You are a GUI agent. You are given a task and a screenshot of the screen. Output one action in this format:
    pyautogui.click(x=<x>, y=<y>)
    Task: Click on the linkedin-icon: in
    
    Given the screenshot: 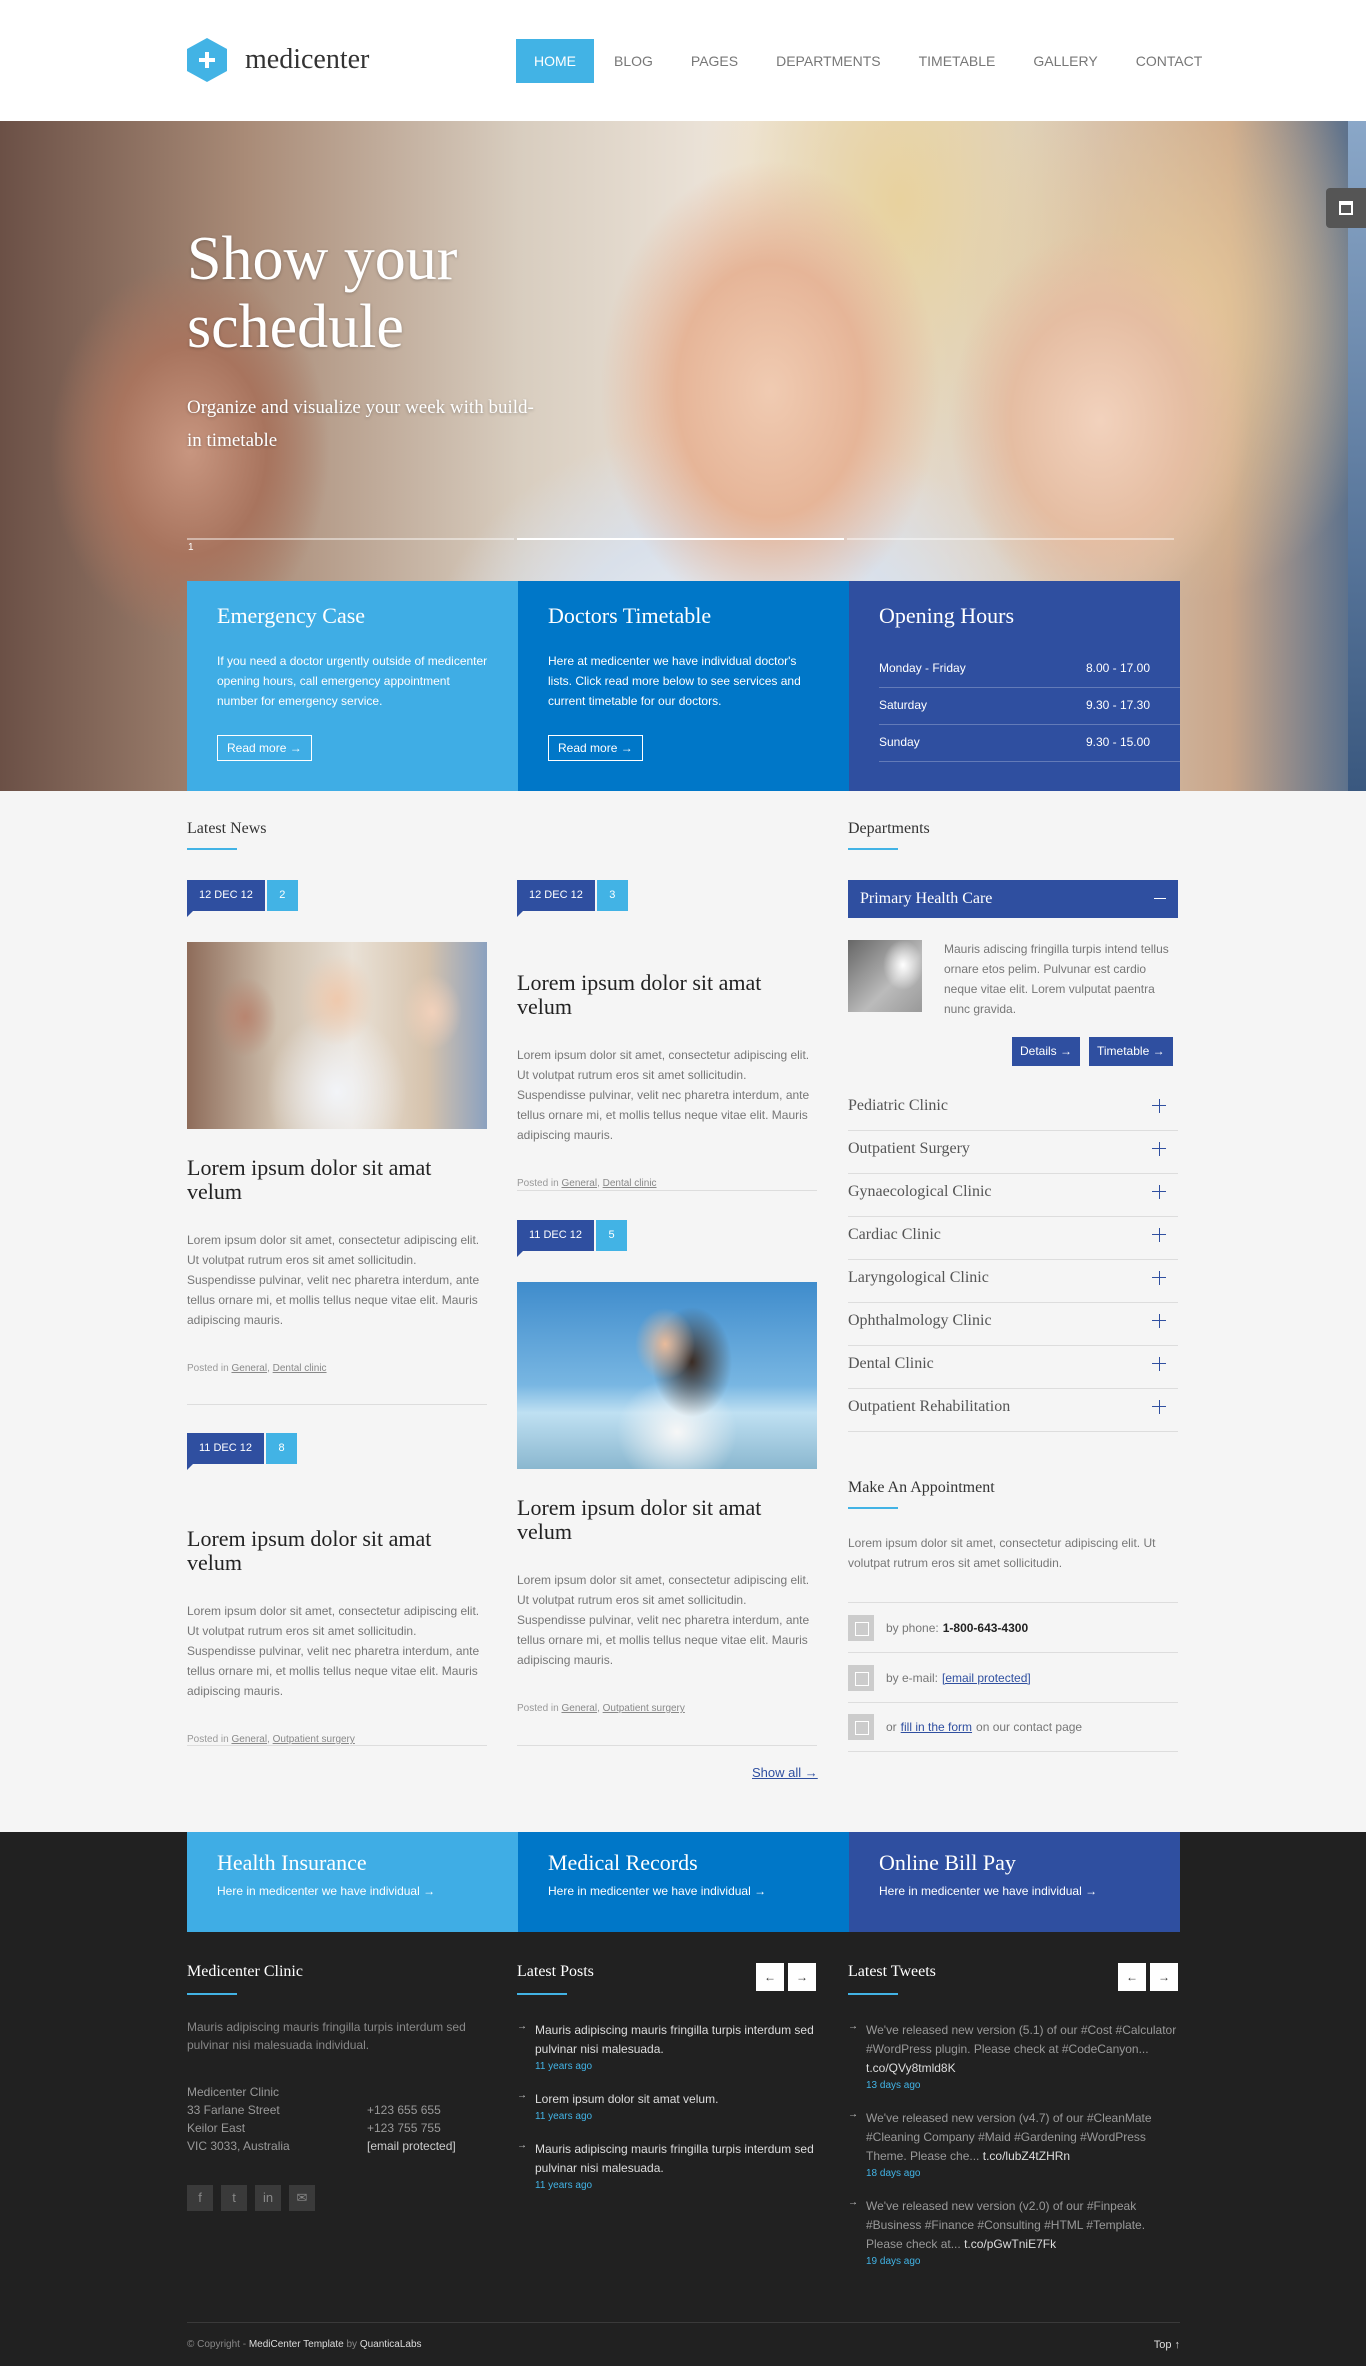 What is the action you would take?
    pyautogui.click(x=268, y=2198)
    